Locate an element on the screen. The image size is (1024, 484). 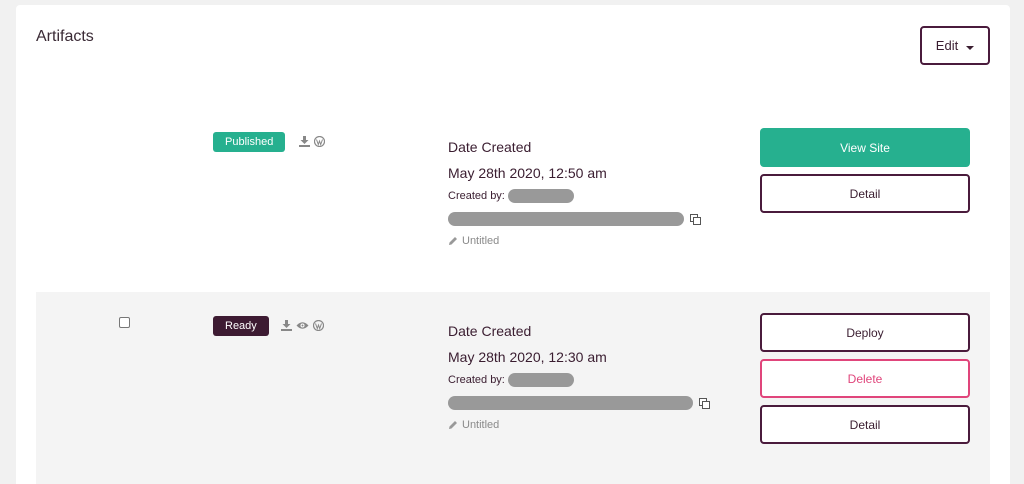
status-badge: Ready is located at coordinates (241, 326).